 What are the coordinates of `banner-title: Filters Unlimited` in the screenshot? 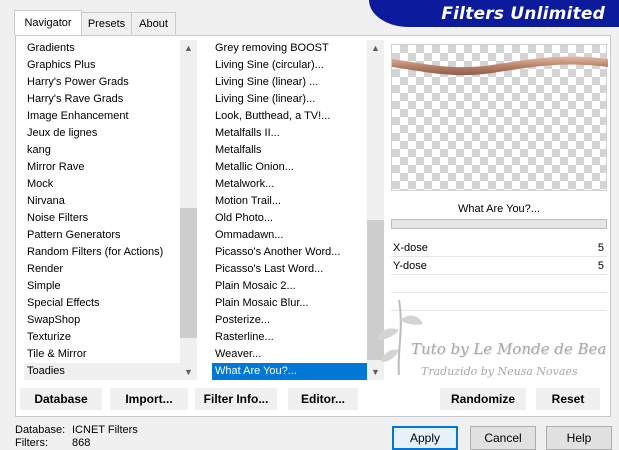 It's located at (523, 13).